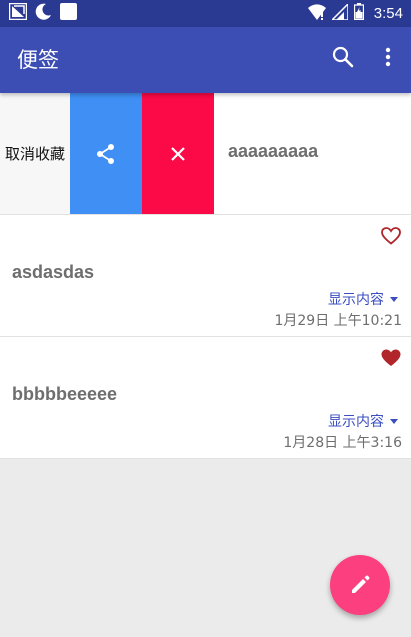 This screenshot has height=637, width=411. I want to click on more-vert-icon, so click(388, 57).